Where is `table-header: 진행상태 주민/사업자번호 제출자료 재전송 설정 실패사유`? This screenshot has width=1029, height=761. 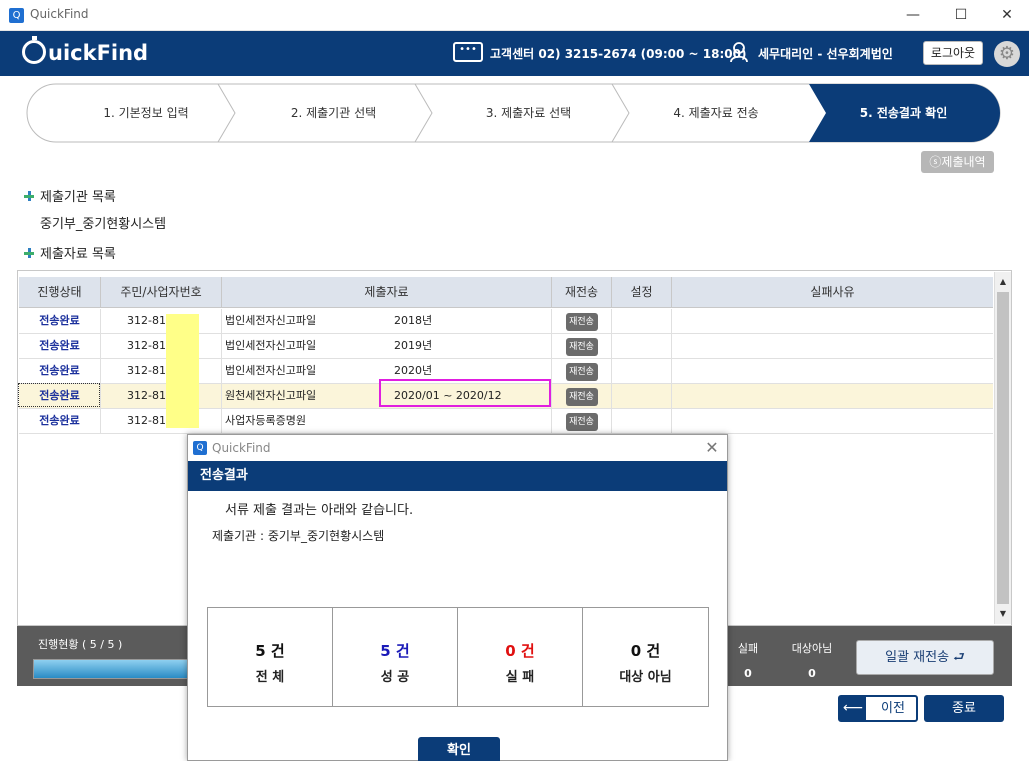
table-header: 진행상태 주민/사업자번호 제출자료 재전송 설정 실패사유 is located at coordinates (506, 292).